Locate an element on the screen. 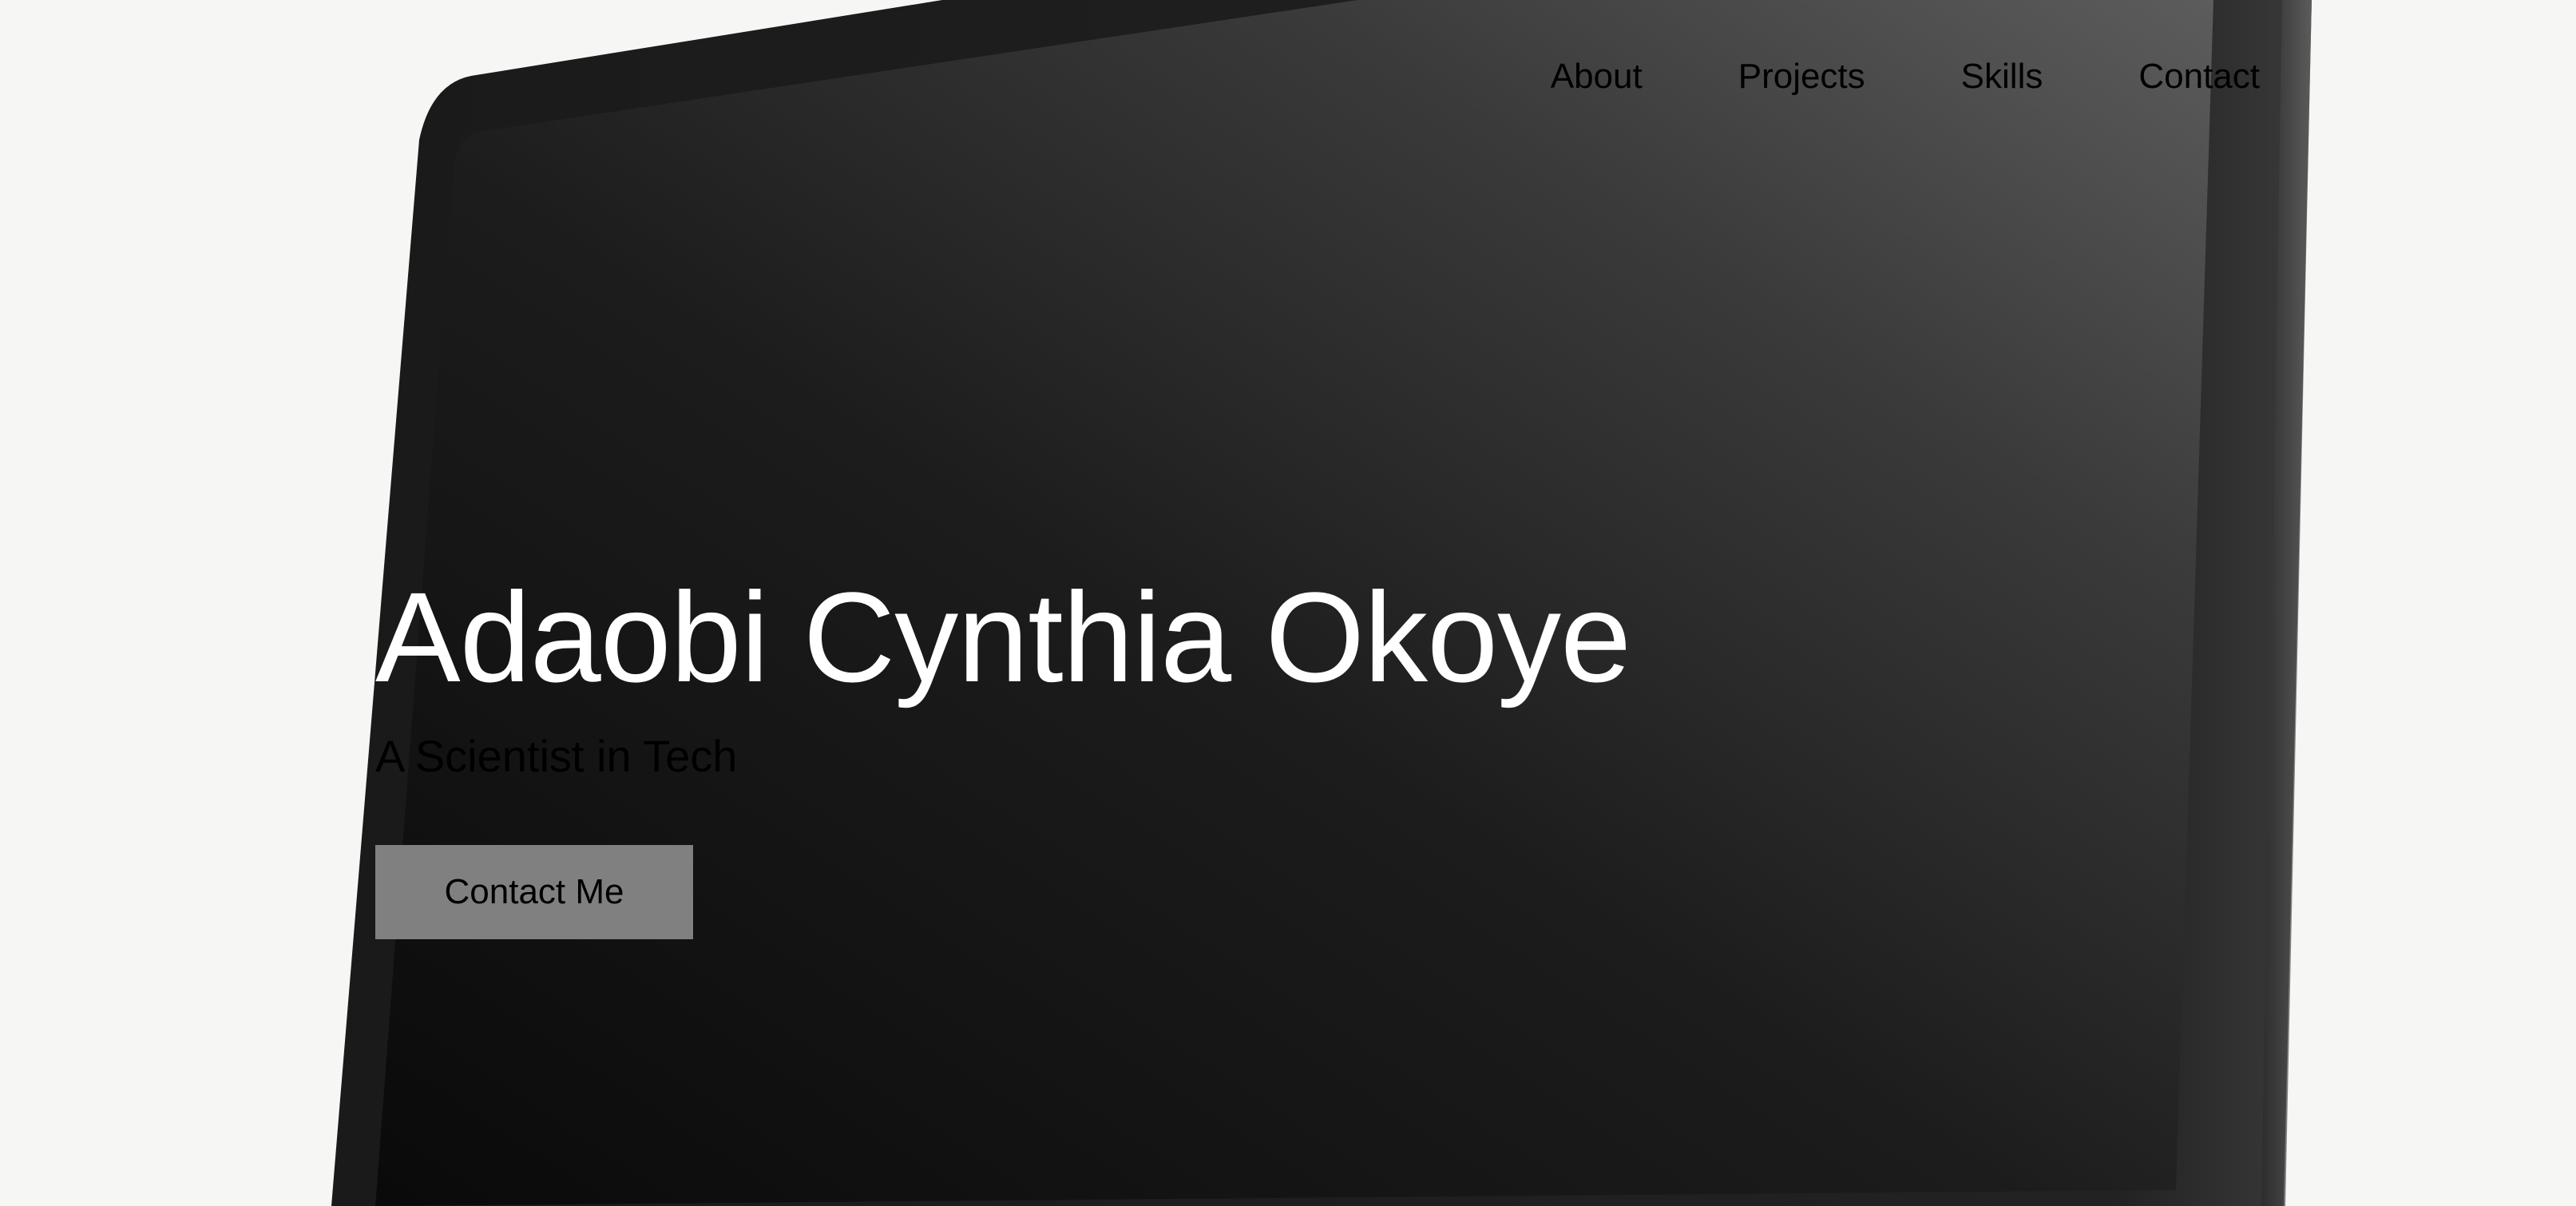 This screenshot has width=2576, height=1206. hero-title: Adaobi Cynthia Okoye is located at coordinates (1003, 636).